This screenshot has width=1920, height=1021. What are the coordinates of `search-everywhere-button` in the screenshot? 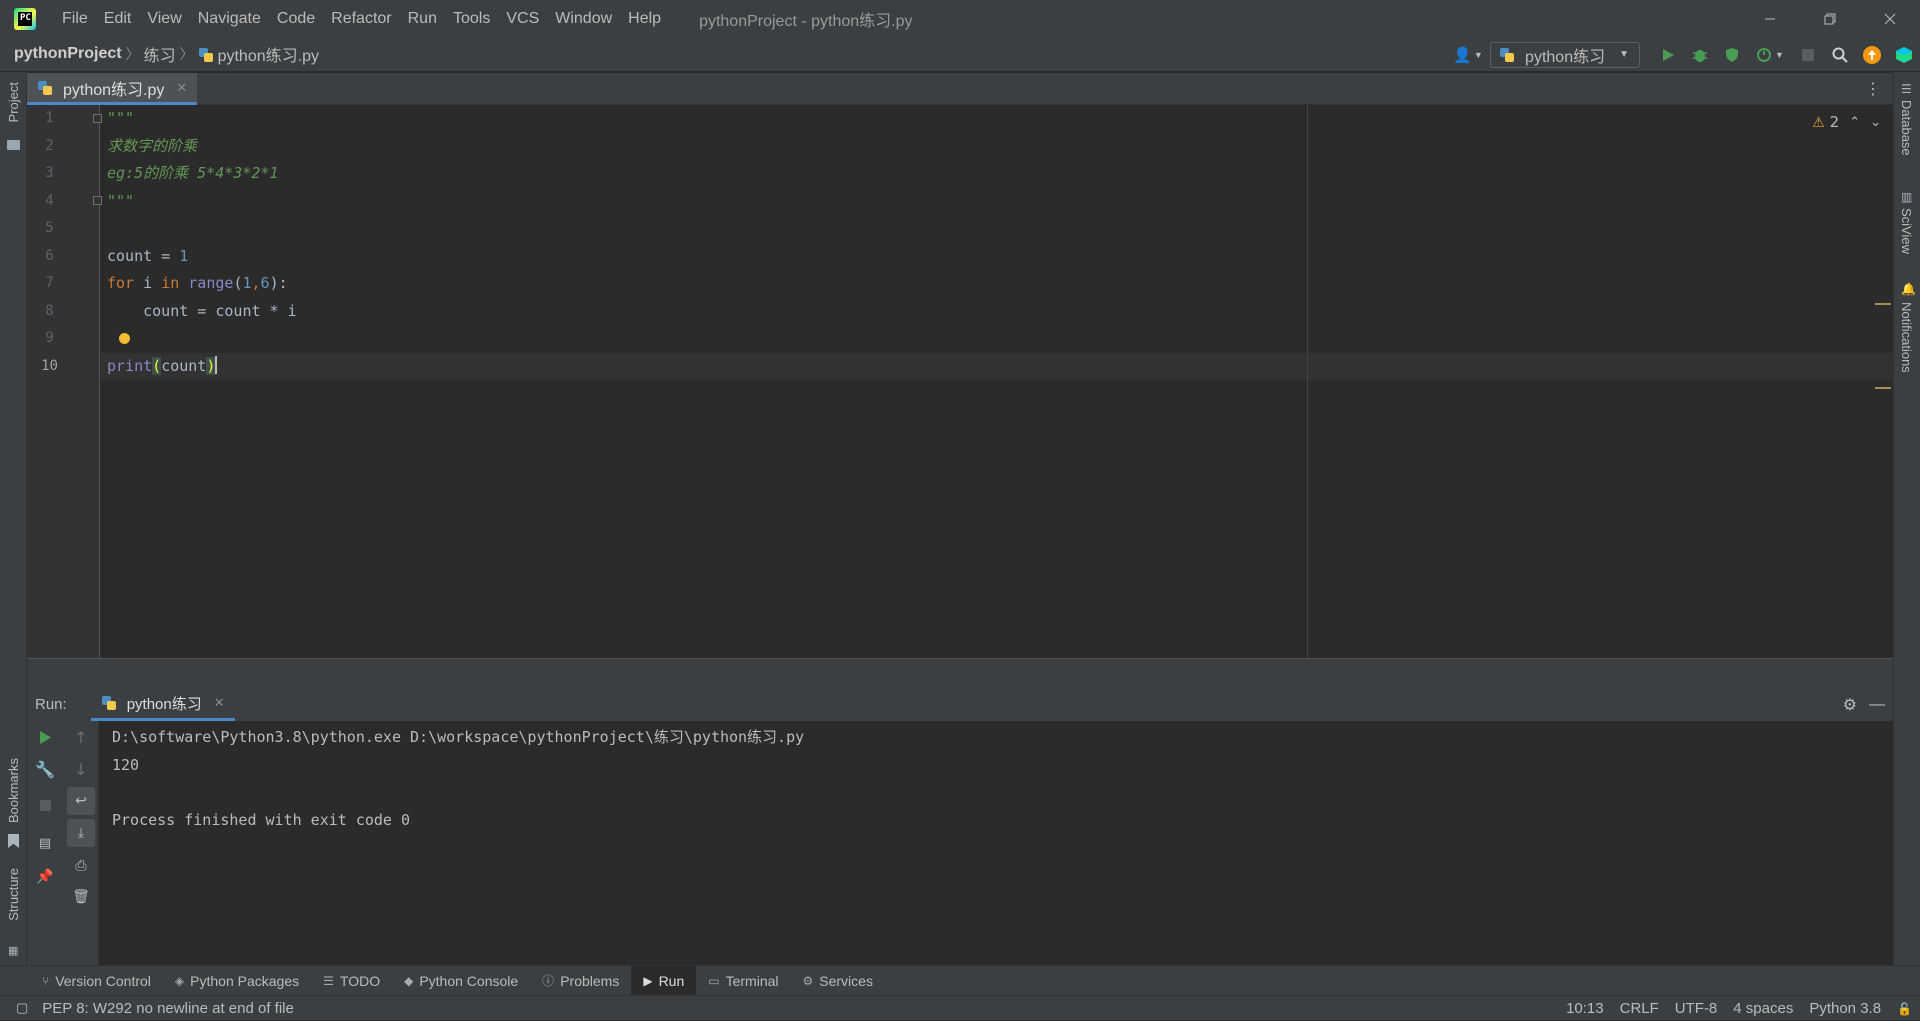 It's located at (1840, 54).